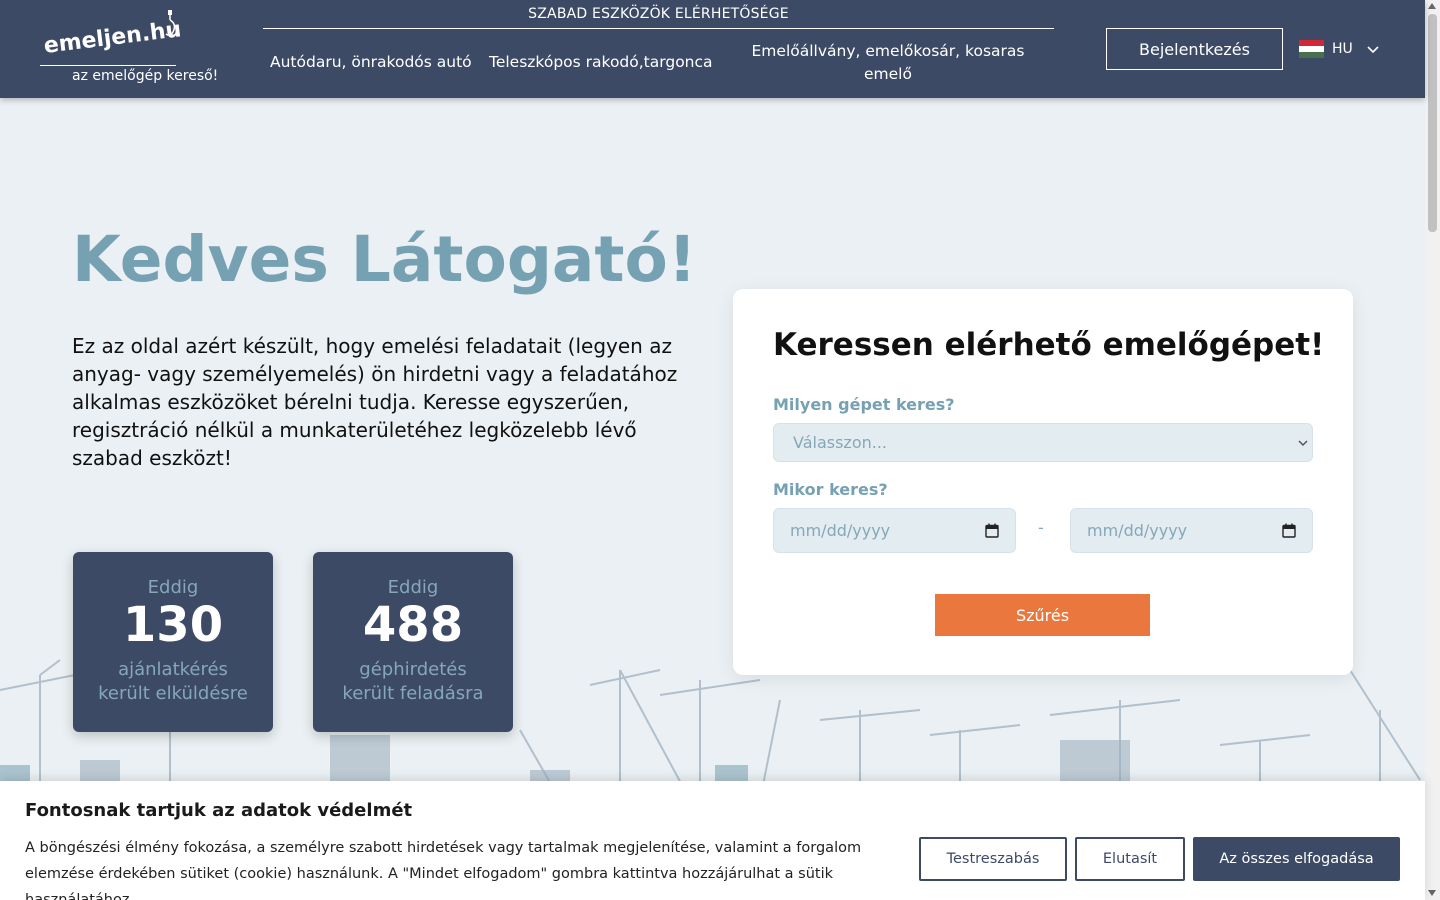  What do you see at coordinates (993, 859) in the screenshot?
I see `cookie-customize-button: Testreszabás` at bounding box center [993, 859].